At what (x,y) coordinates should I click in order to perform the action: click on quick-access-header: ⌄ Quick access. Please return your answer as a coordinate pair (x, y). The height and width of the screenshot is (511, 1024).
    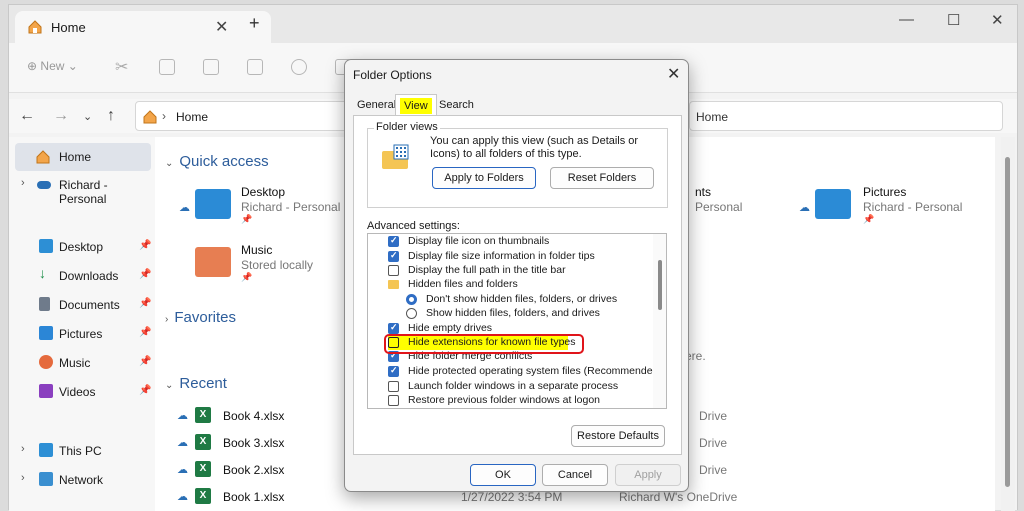
    Looking at the image, I should click on (217, 161).